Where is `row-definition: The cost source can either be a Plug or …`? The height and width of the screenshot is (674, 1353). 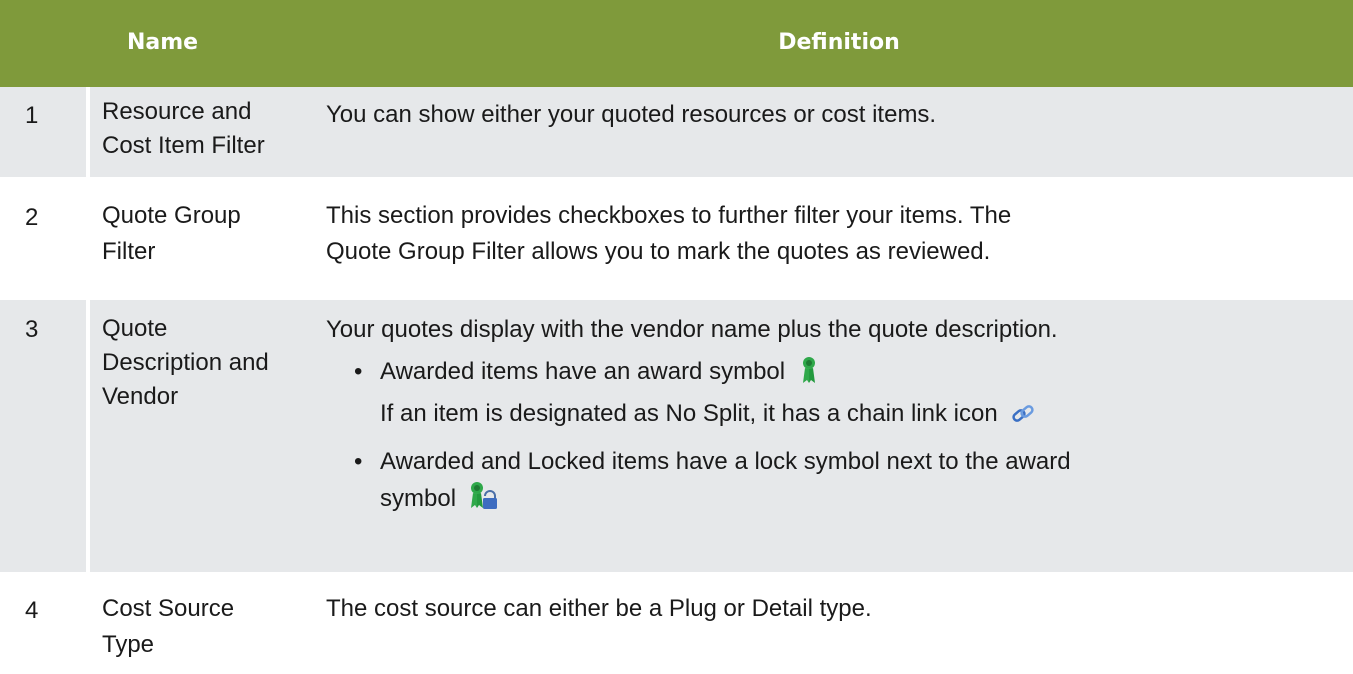
row-definition: The cost source can either be a Plug or … is located at coordinates (599, 608).